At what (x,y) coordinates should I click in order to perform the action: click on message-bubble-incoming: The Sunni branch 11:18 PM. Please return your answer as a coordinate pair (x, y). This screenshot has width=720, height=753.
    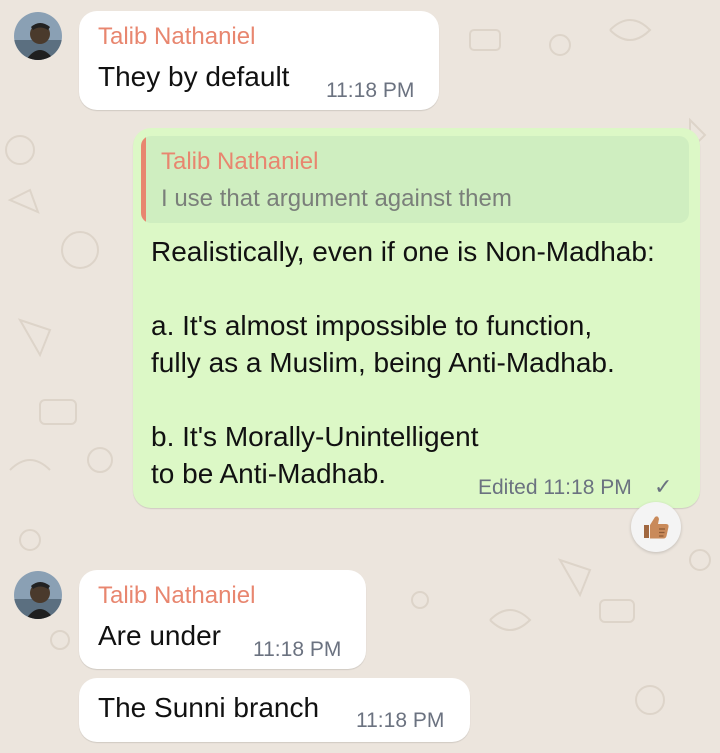
    Looking at the image, I should click on (274, 710).